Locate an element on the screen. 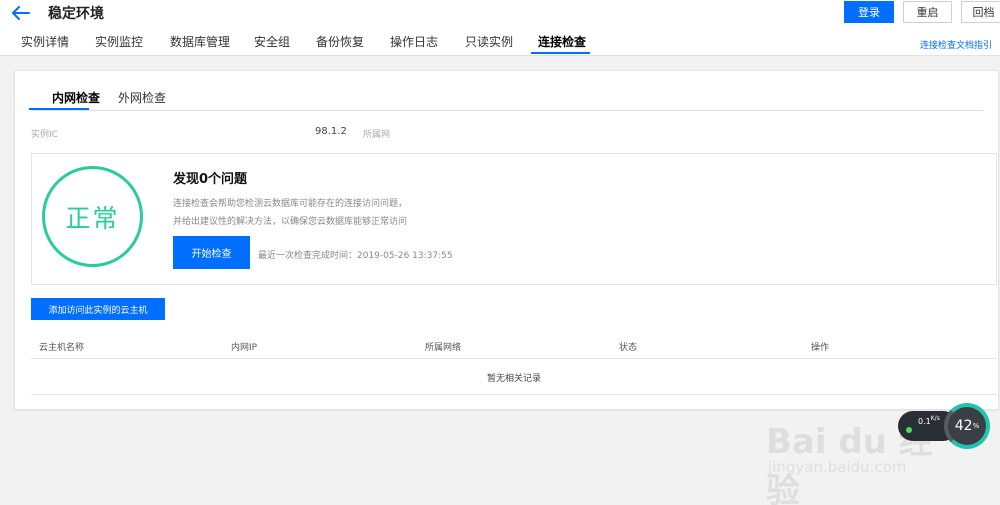 The height and width of the screenshot is (505, 1000). start-check-button: 开始检查 is located at coordinates (211, 252).